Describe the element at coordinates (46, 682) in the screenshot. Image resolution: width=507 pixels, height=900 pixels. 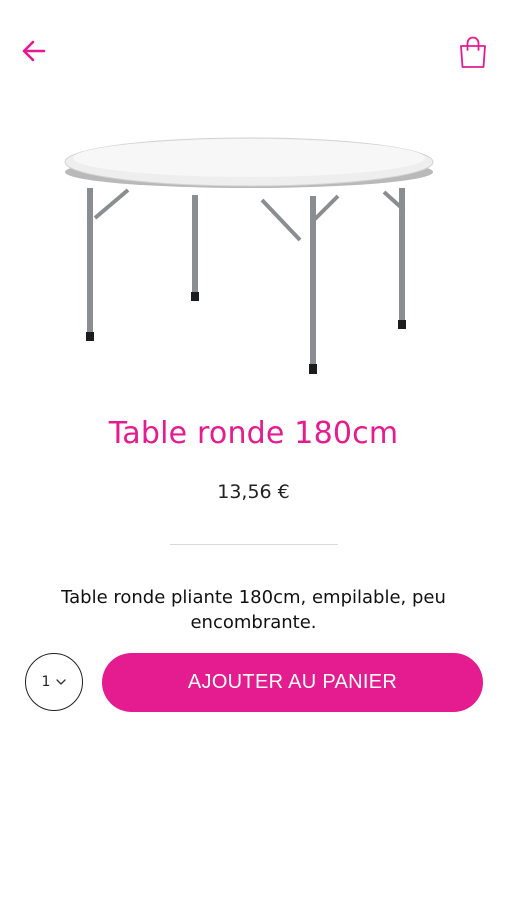
I see `quantity-value: 1` at that location.